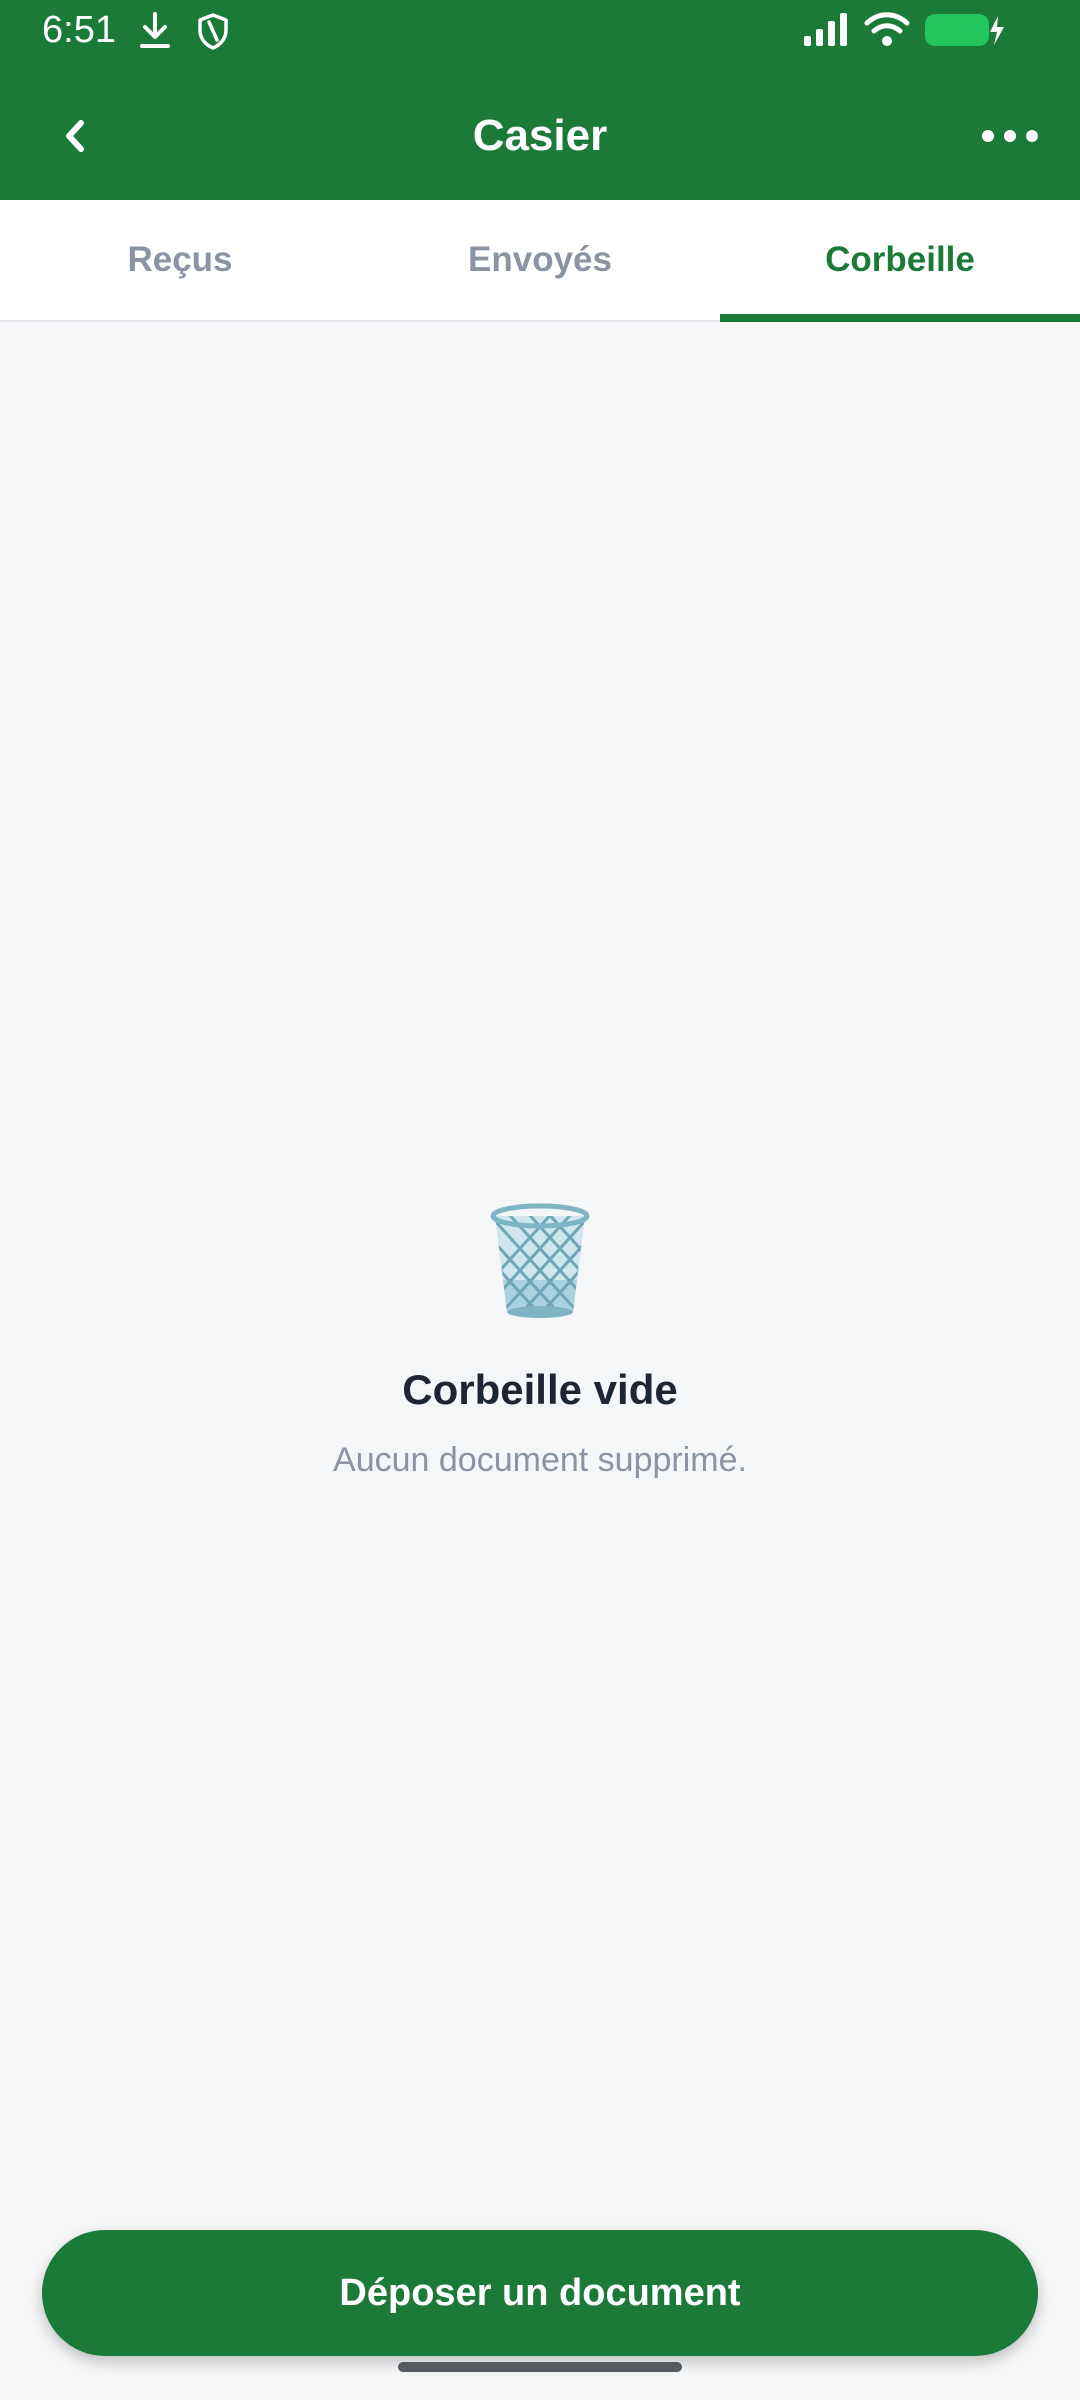  Describe the element at coordinates (540, 1460) in the screenshot. I see `empty-state-subtitle: Aucun document supprimé.` at that location.